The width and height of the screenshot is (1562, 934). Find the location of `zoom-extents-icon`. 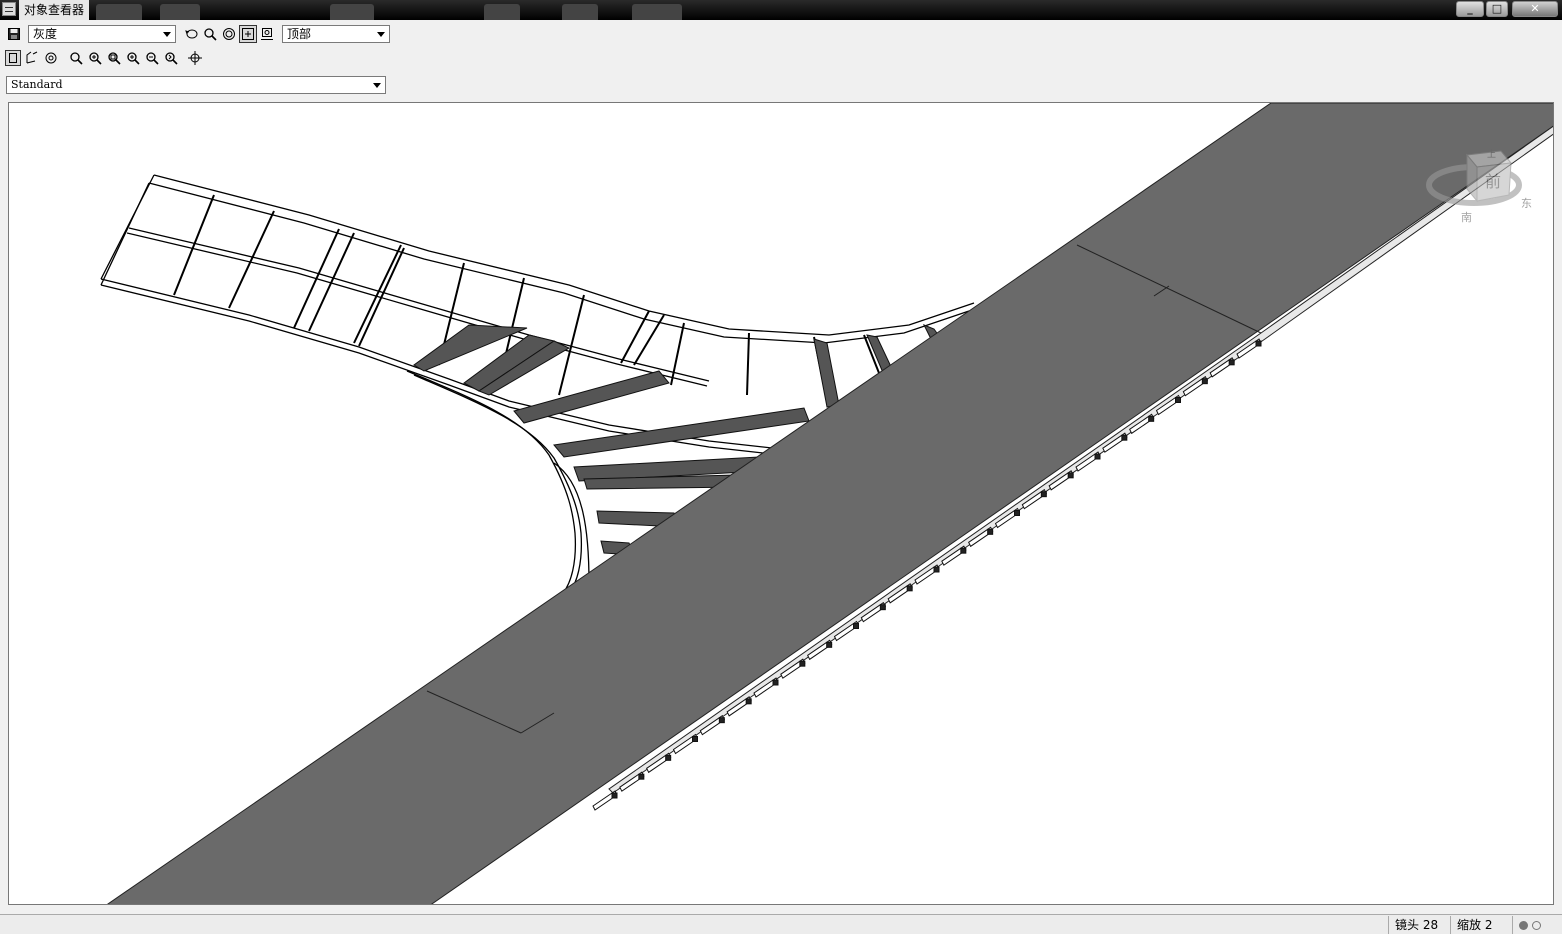

zoom-extents-icon is located at coordinates (133, 58).